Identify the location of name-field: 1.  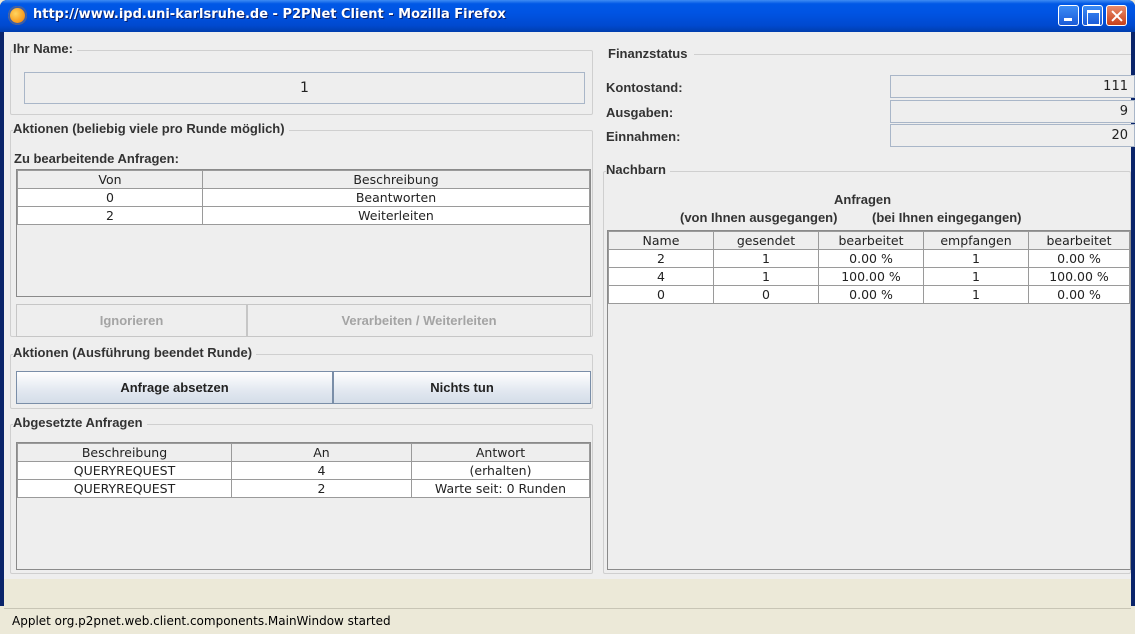
(304, 88).